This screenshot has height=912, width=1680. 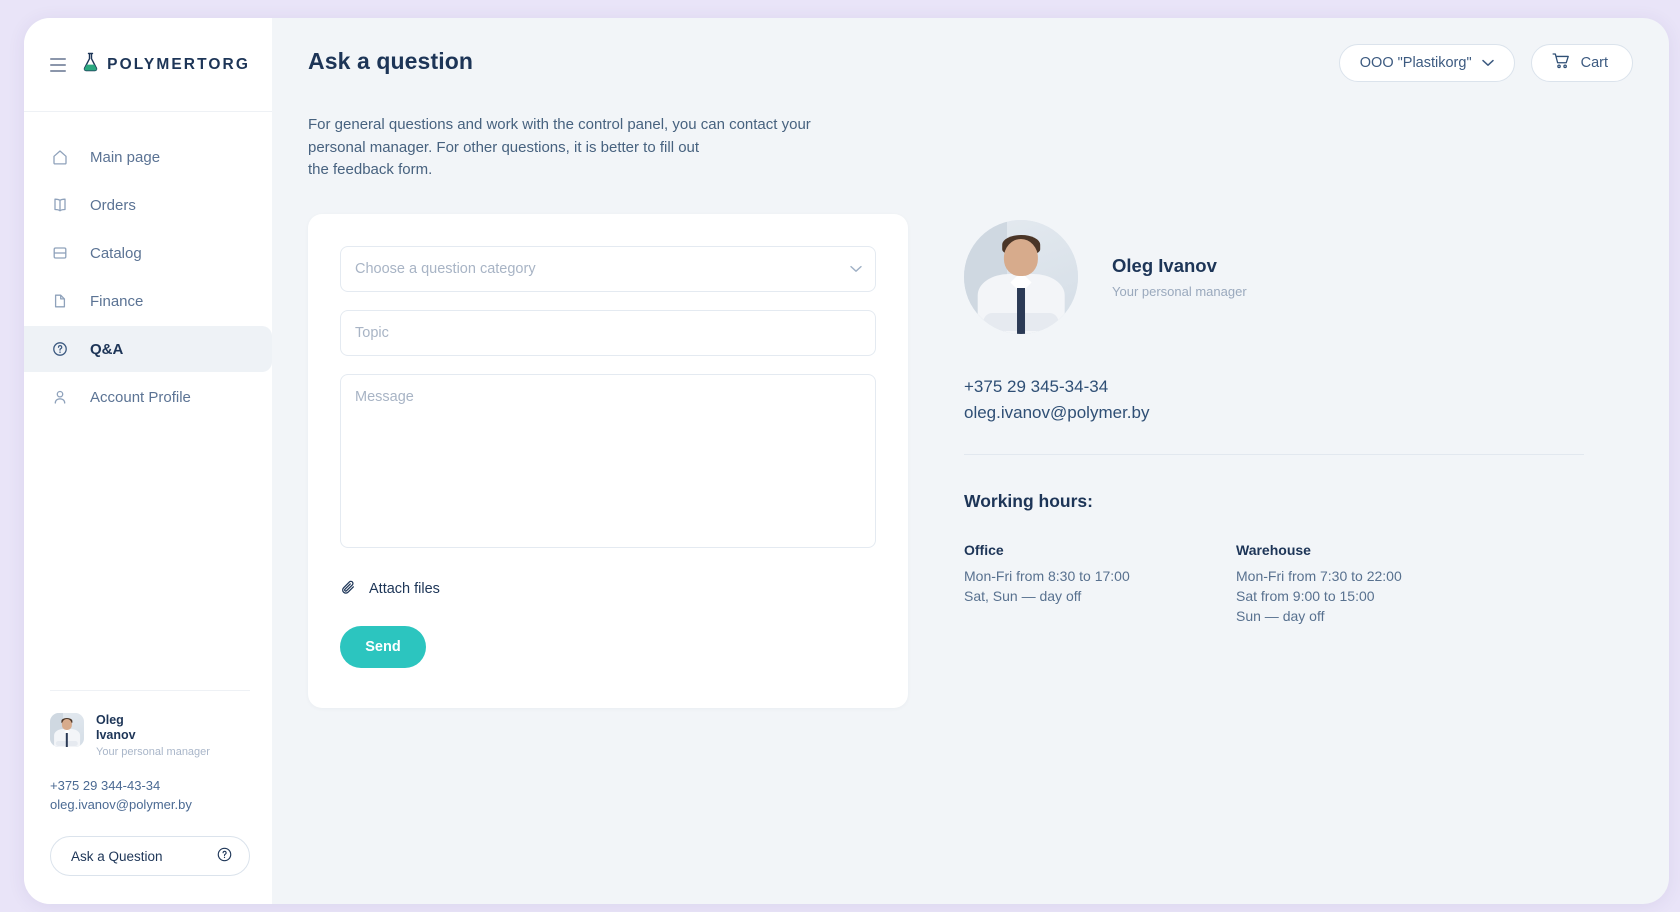 I want to click on user-icon, so click(x=60, y=397).